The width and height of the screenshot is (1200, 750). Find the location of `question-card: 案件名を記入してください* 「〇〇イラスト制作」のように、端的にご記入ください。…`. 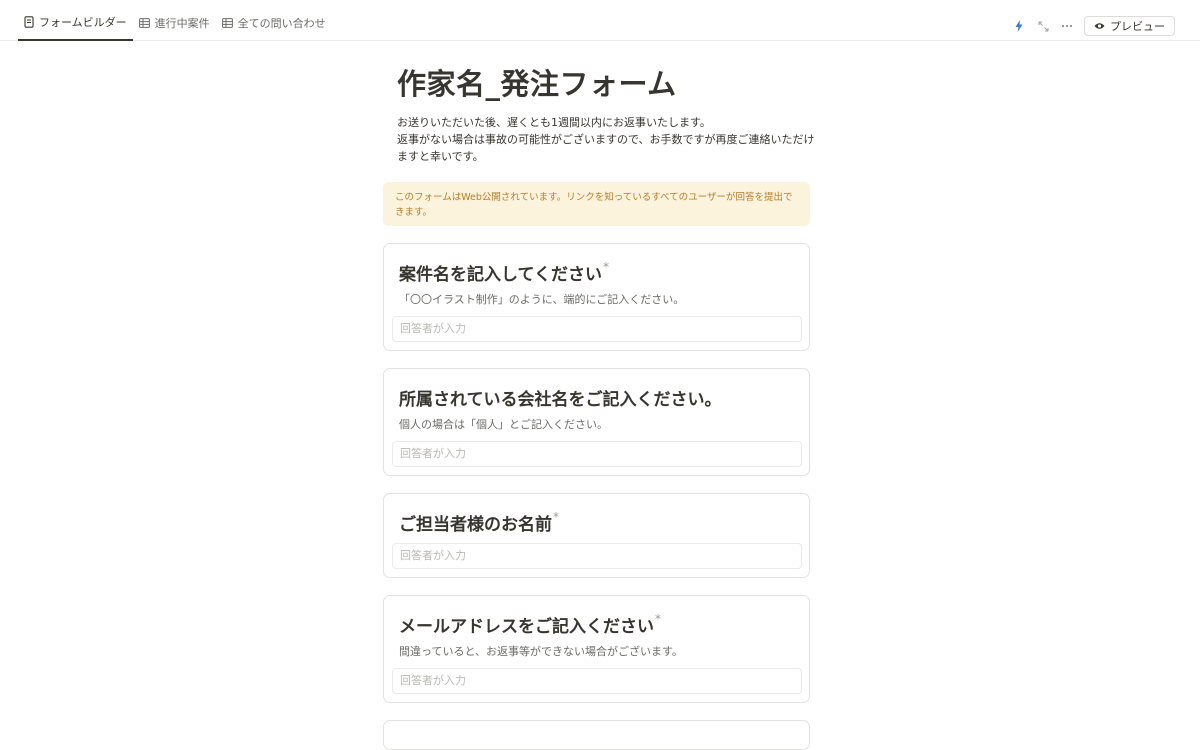

question-card: 案件名を記入してください* 「〇〇イラスト制作」のように、端的にご記入ください。… is located at coordinates (596, 297).